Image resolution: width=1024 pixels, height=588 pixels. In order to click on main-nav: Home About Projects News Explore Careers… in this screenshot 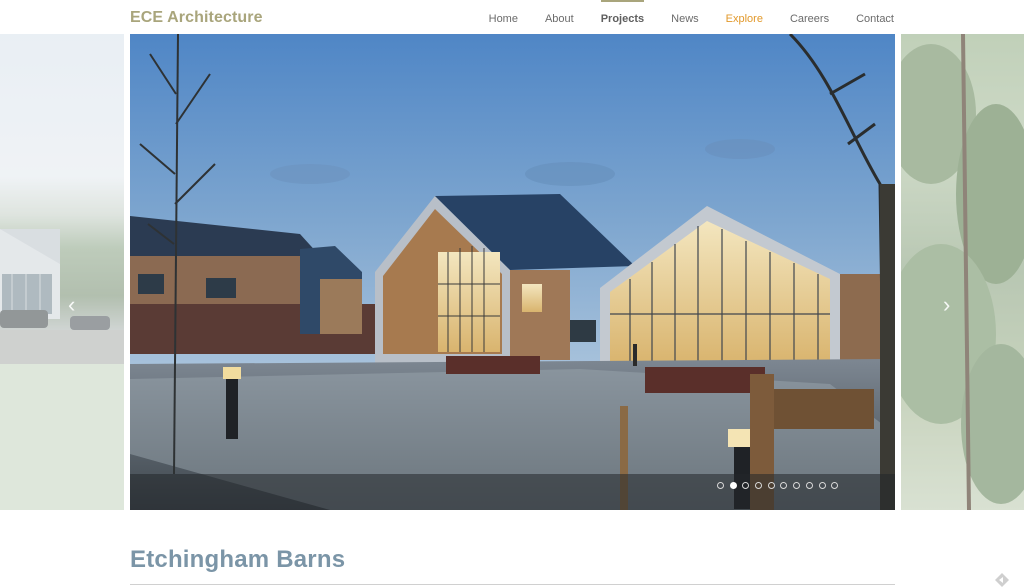, I will do `click(678, 17)`.